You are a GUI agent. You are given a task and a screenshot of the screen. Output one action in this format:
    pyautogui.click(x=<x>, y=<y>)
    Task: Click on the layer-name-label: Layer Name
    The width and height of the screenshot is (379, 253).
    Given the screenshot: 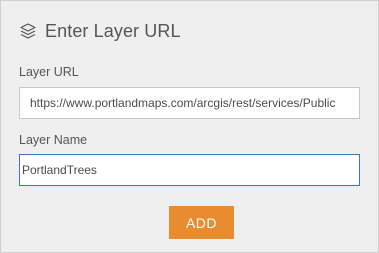 What is the action you would take?
    pyautogui.click(x=53, y=140)
    